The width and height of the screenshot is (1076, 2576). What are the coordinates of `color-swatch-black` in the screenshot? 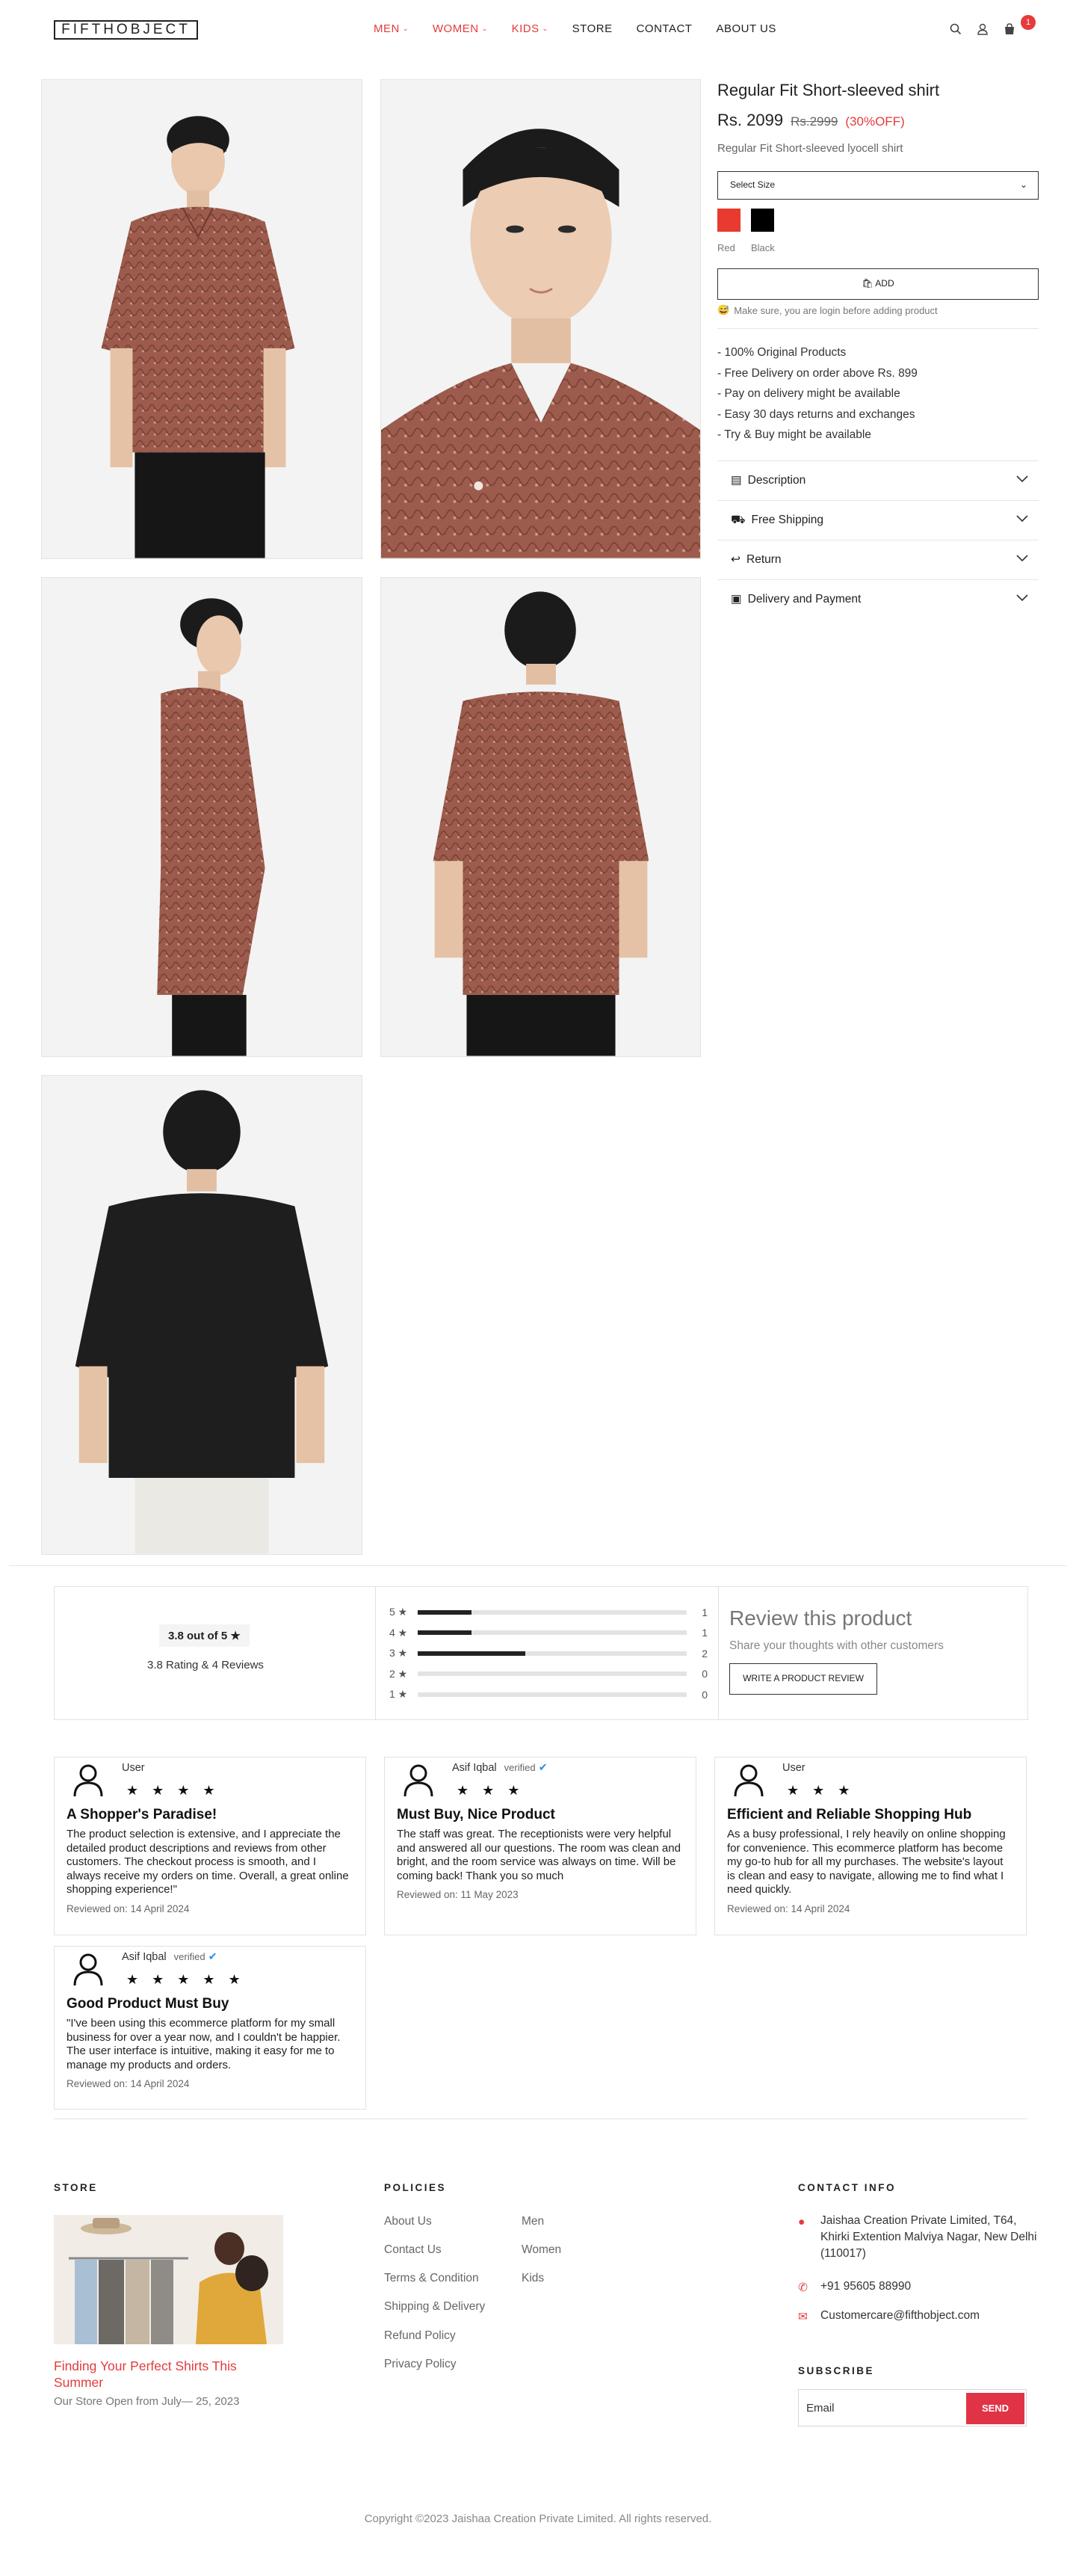 It's located at (762, 220).